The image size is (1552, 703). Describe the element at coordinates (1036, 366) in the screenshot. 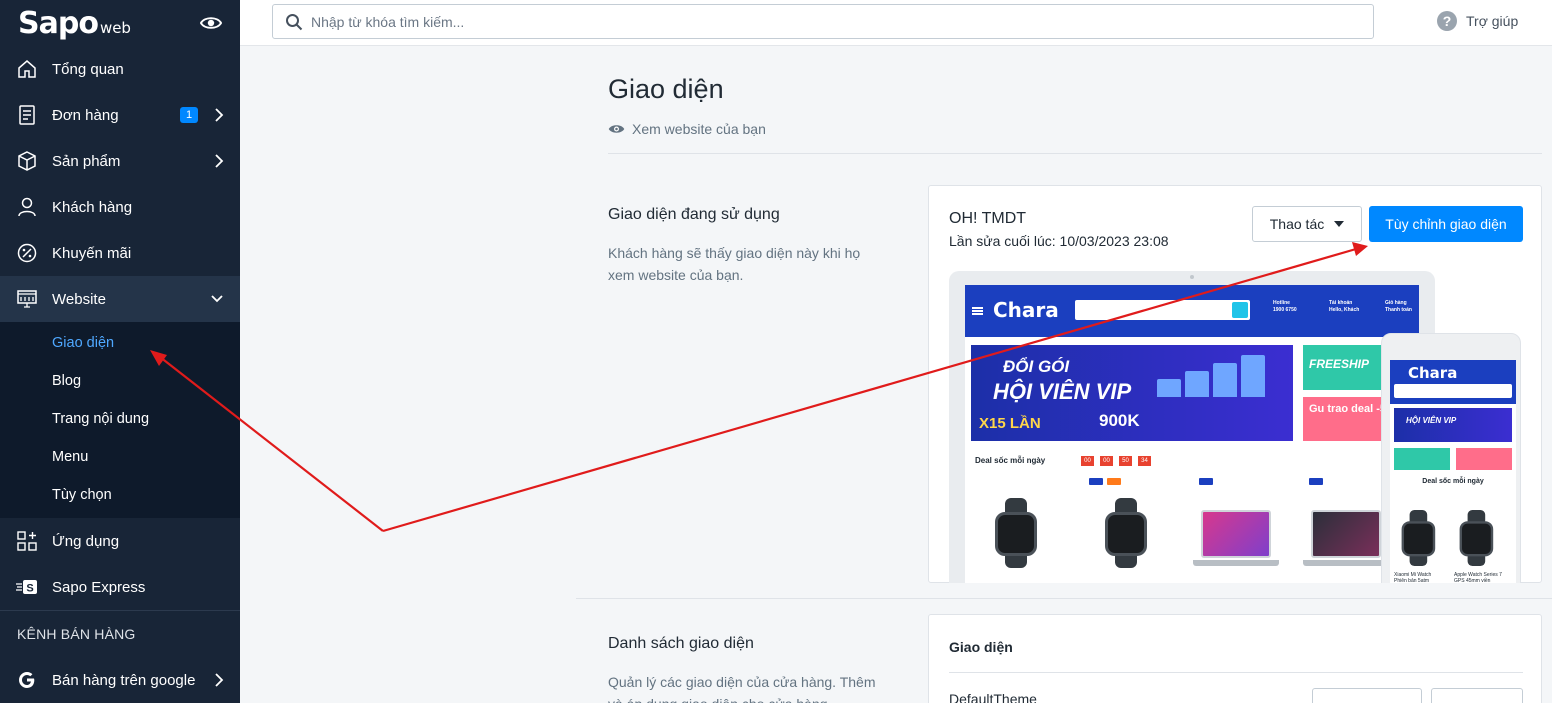

I see `banner-line1: ĐỔI GÓI` at that location.